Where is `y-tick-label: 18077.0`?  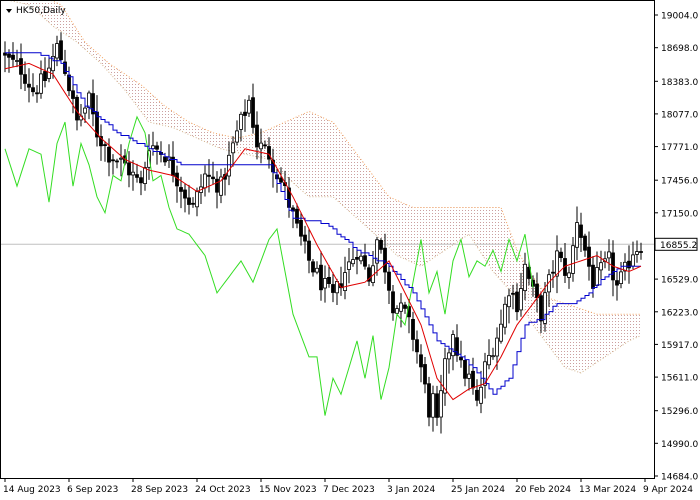
y-tick-label: 18077.0 is located at coordinates (679, 115).